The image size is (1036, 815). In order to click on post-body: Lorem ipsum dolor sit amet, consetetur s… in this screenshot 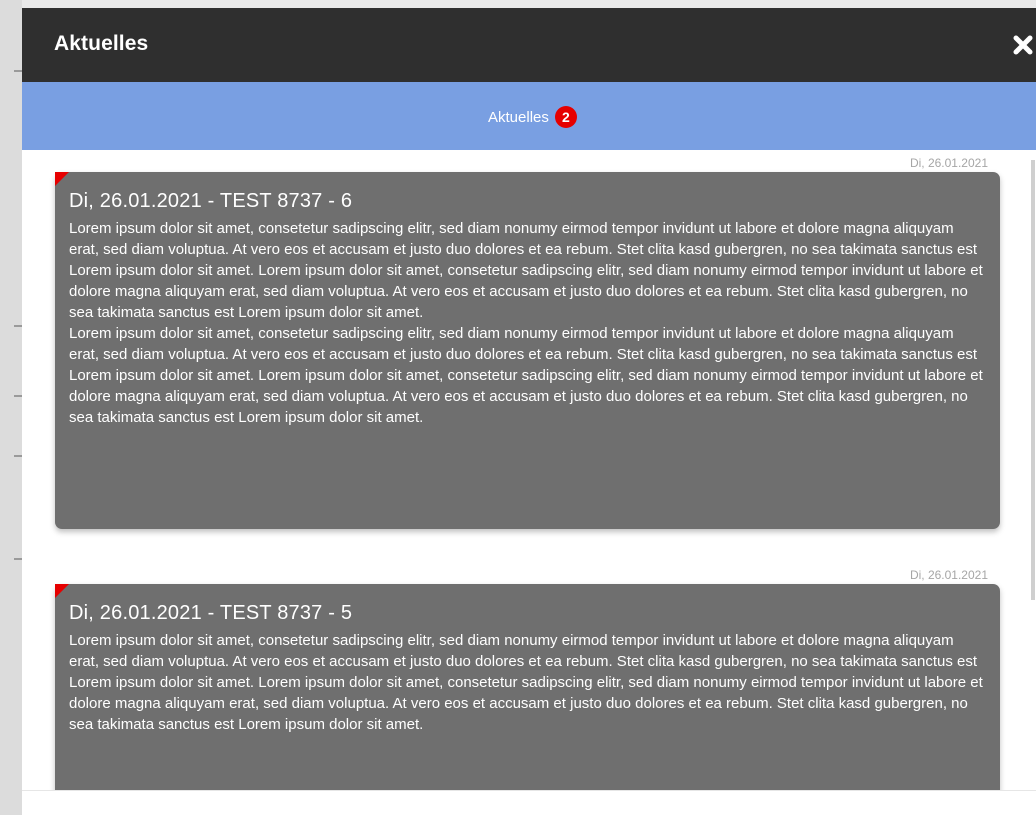, I will do `click(527, 682)`.